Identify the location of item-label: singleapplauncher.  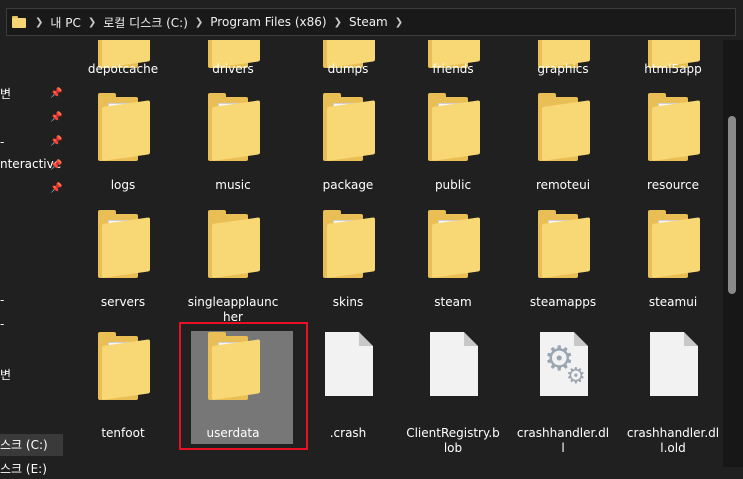
(233, 309).